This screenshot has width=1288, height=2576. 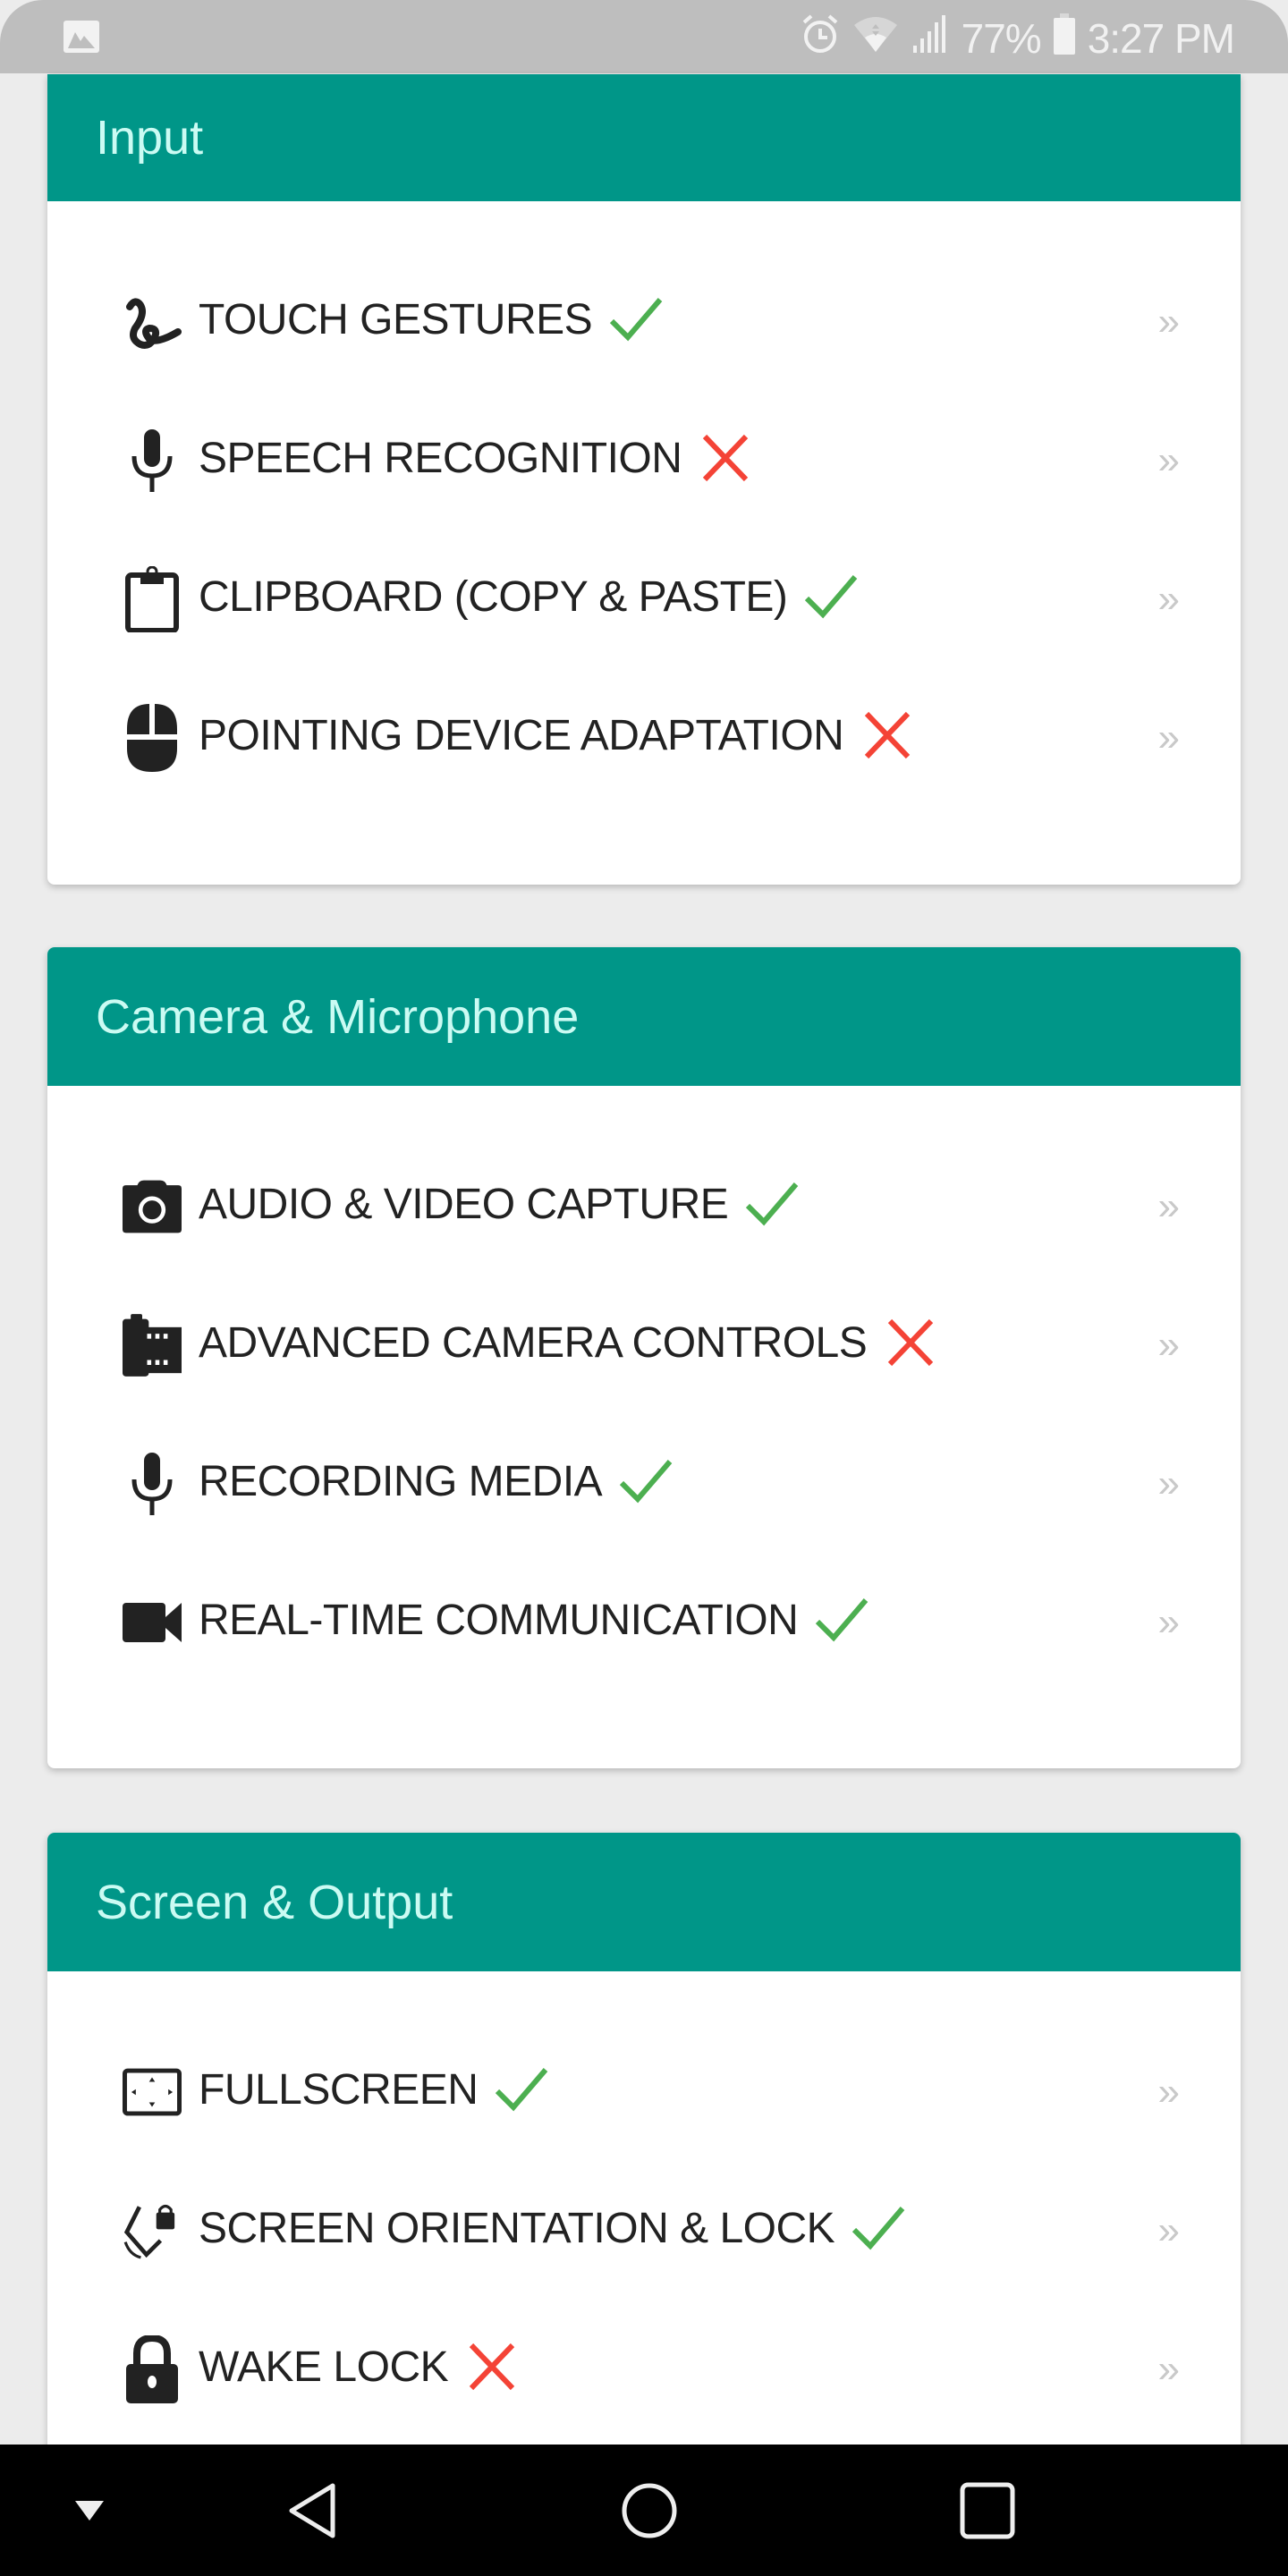 What do you see at coordinates (930, 38) in the screenshot?
I see `signal-icon` at bounding box center [930, 38].